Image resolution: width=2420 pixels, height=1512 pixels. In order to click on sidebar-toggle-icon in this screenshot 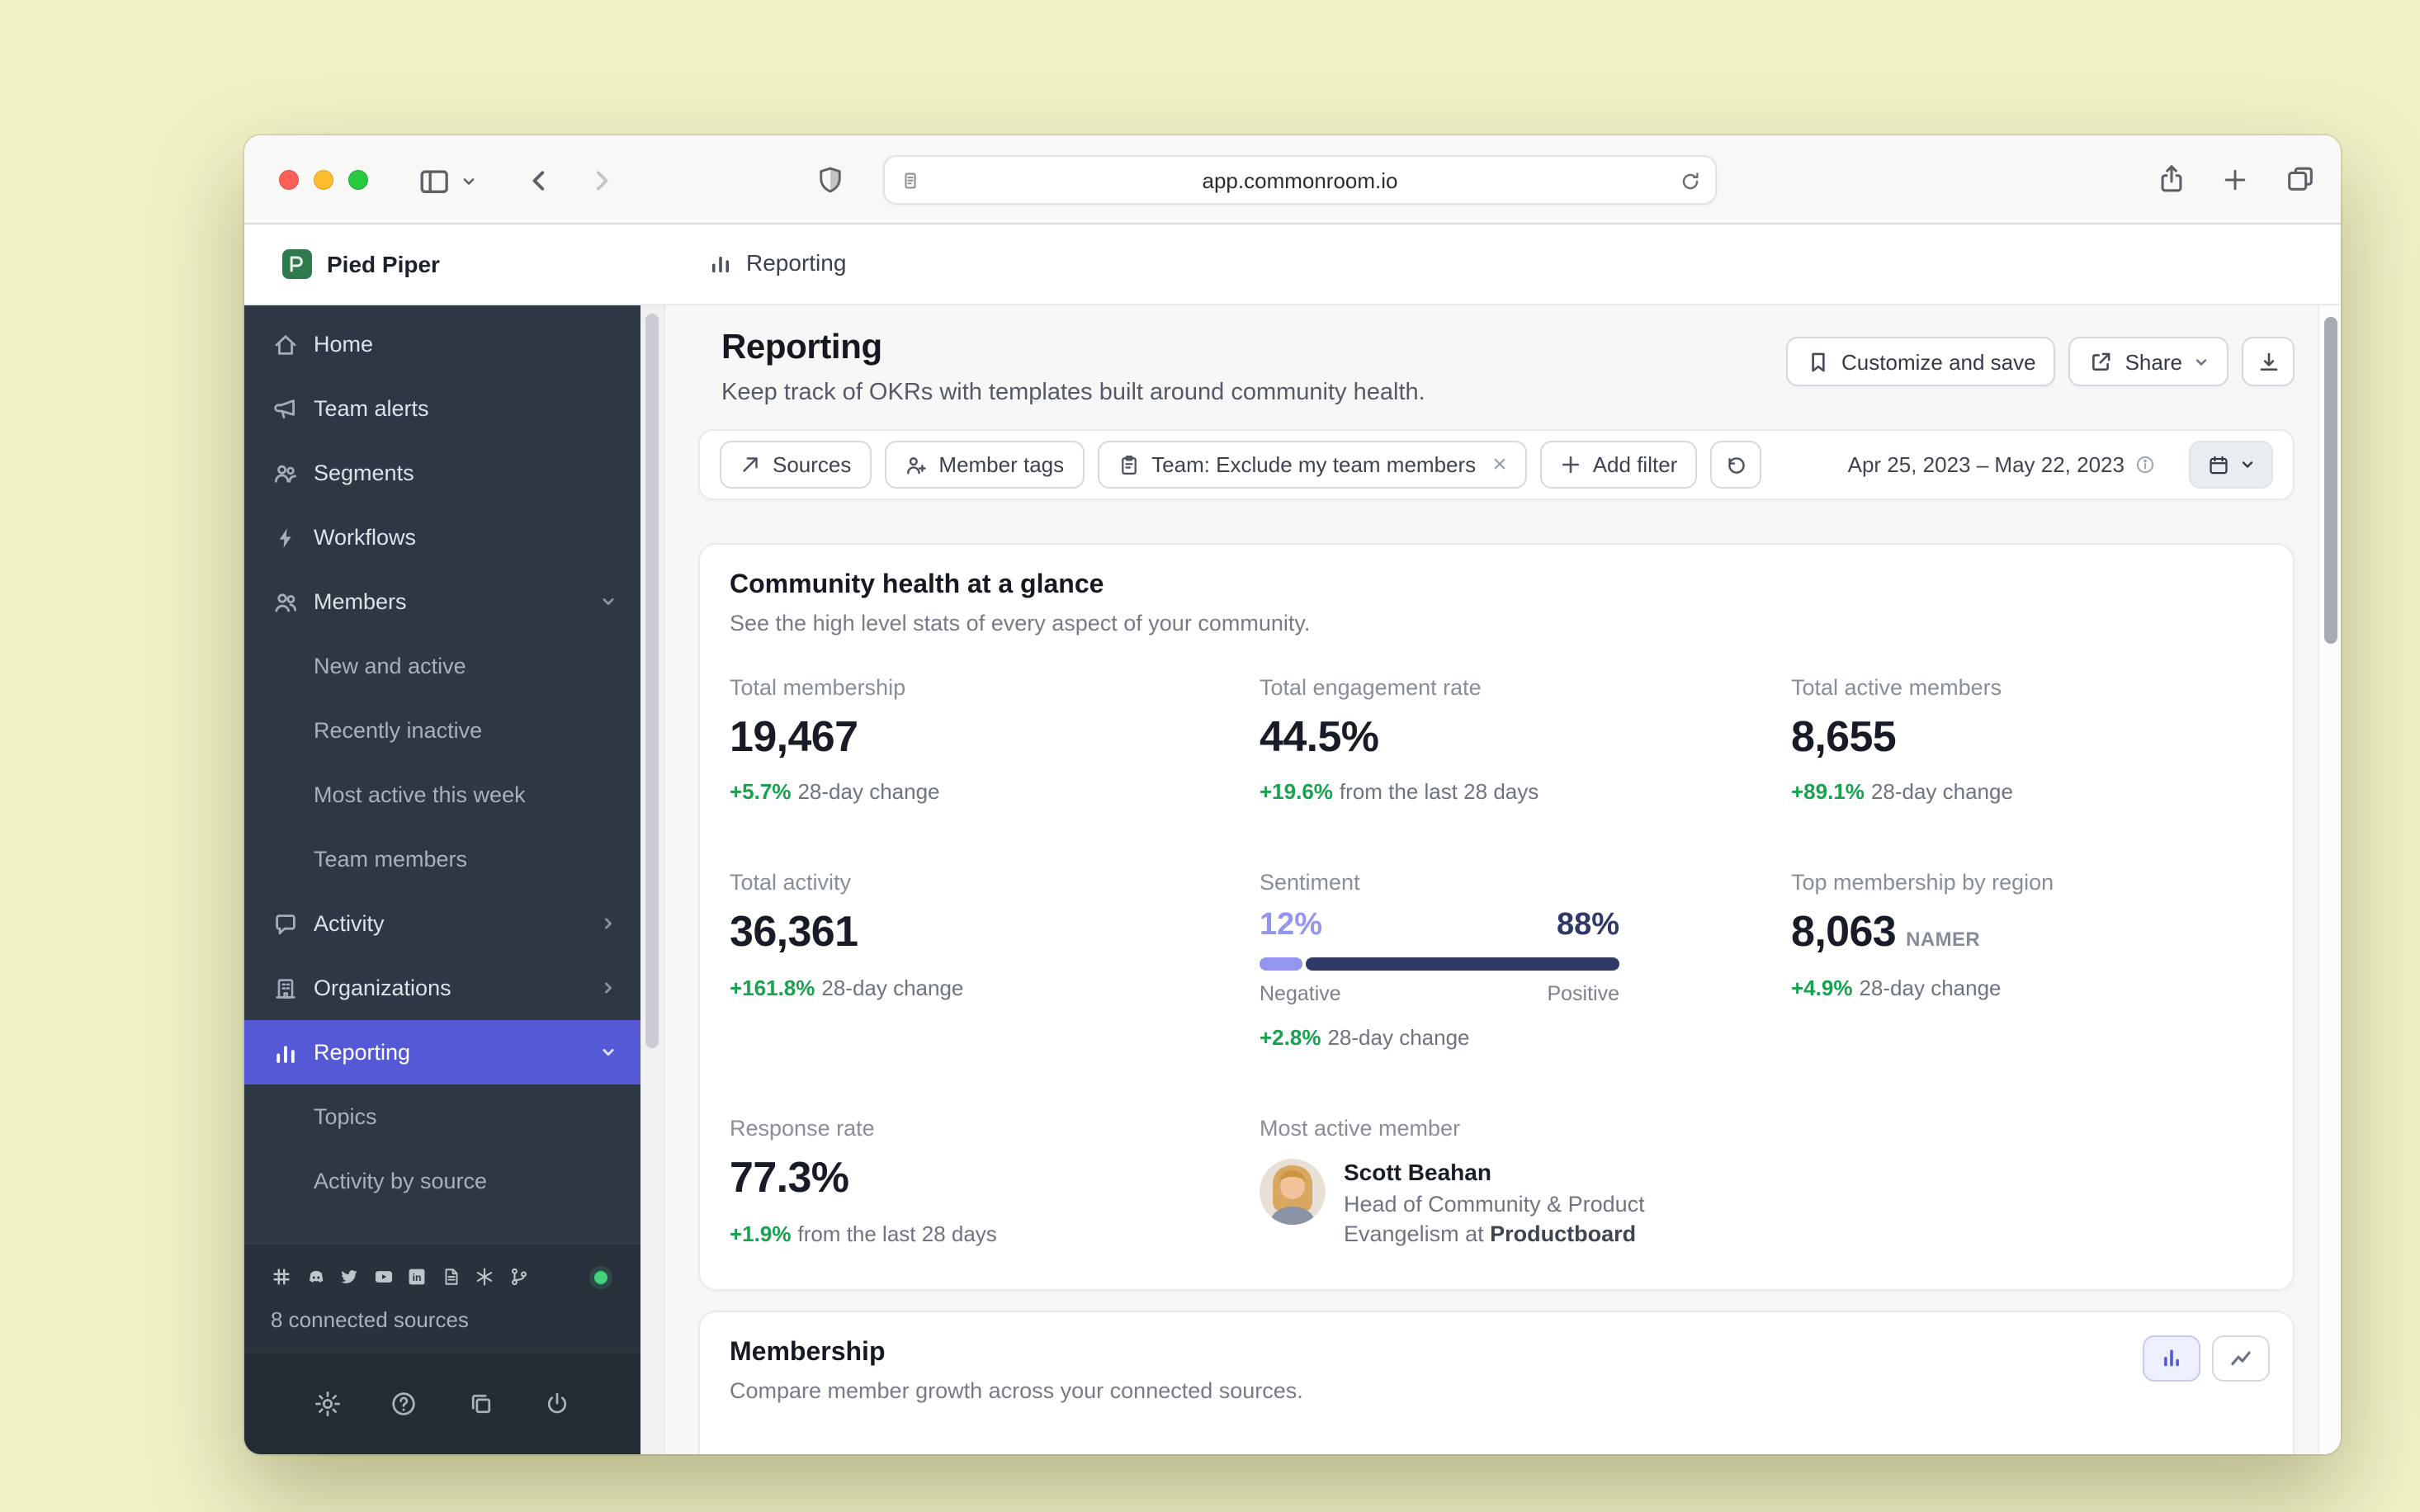, I will do `click(434, 180)`.